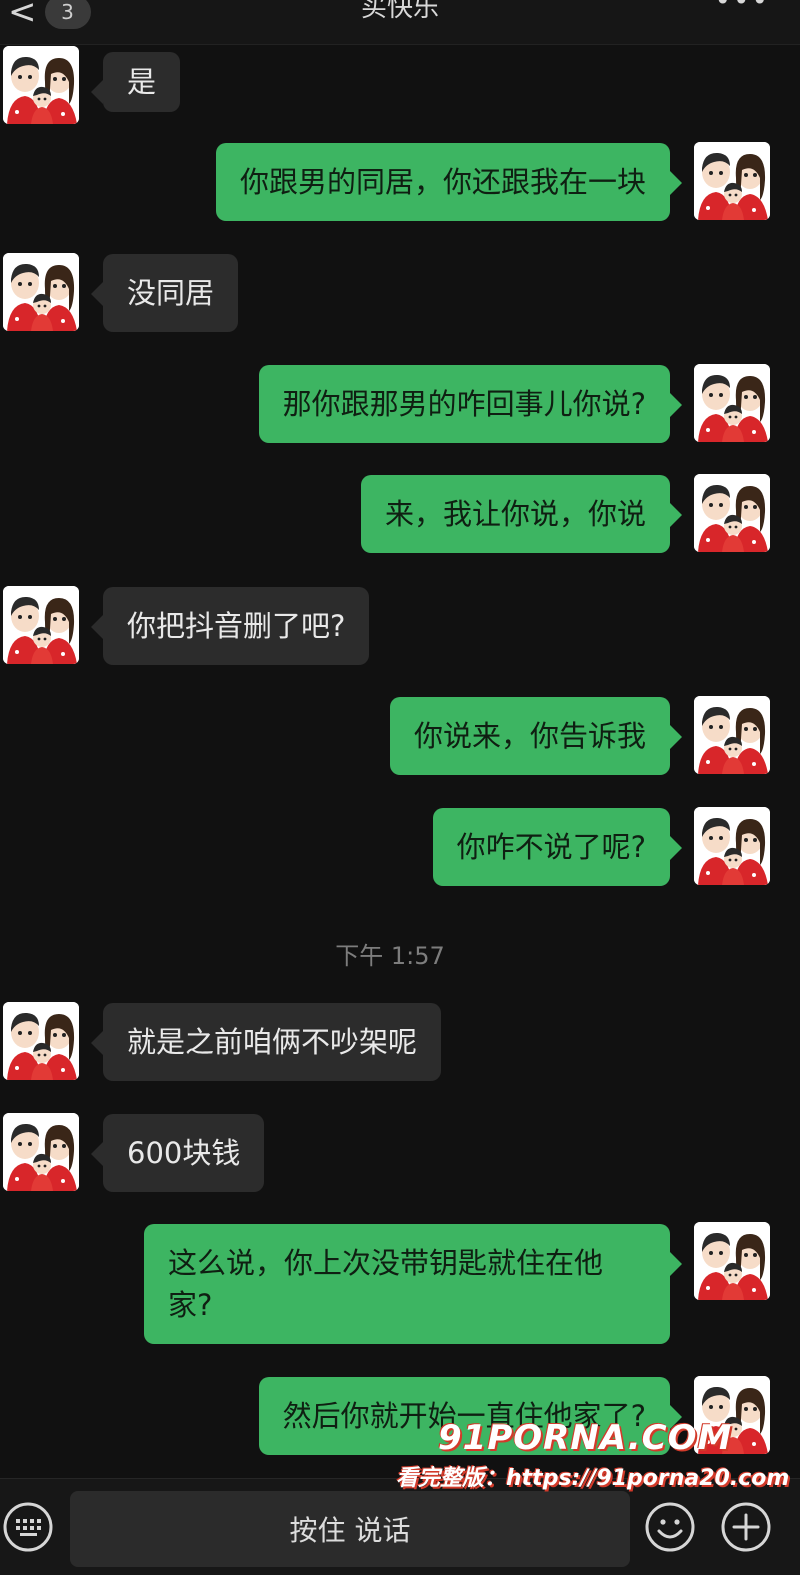 This screenshot has height=1575, width=800. What do you see at coordinates (746, 1527) in the screenshot?
I see `plus-icon` at bounding box center [746, 1527].